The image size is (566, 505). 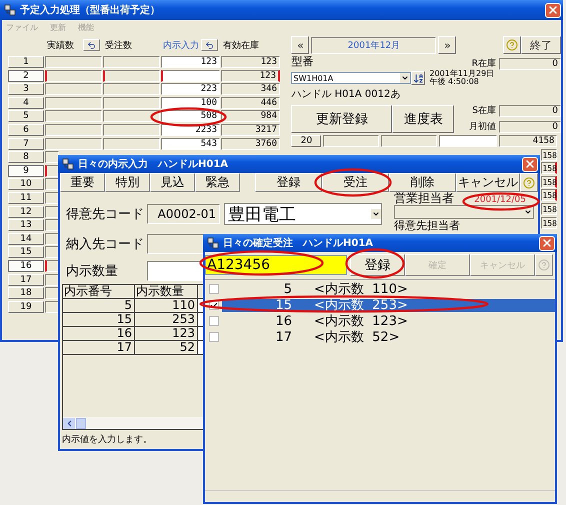 What do you see at coordinates (373, 45) in the screenshot?
I see `month-field: 2001年12月` at bounding box center [373, 45].